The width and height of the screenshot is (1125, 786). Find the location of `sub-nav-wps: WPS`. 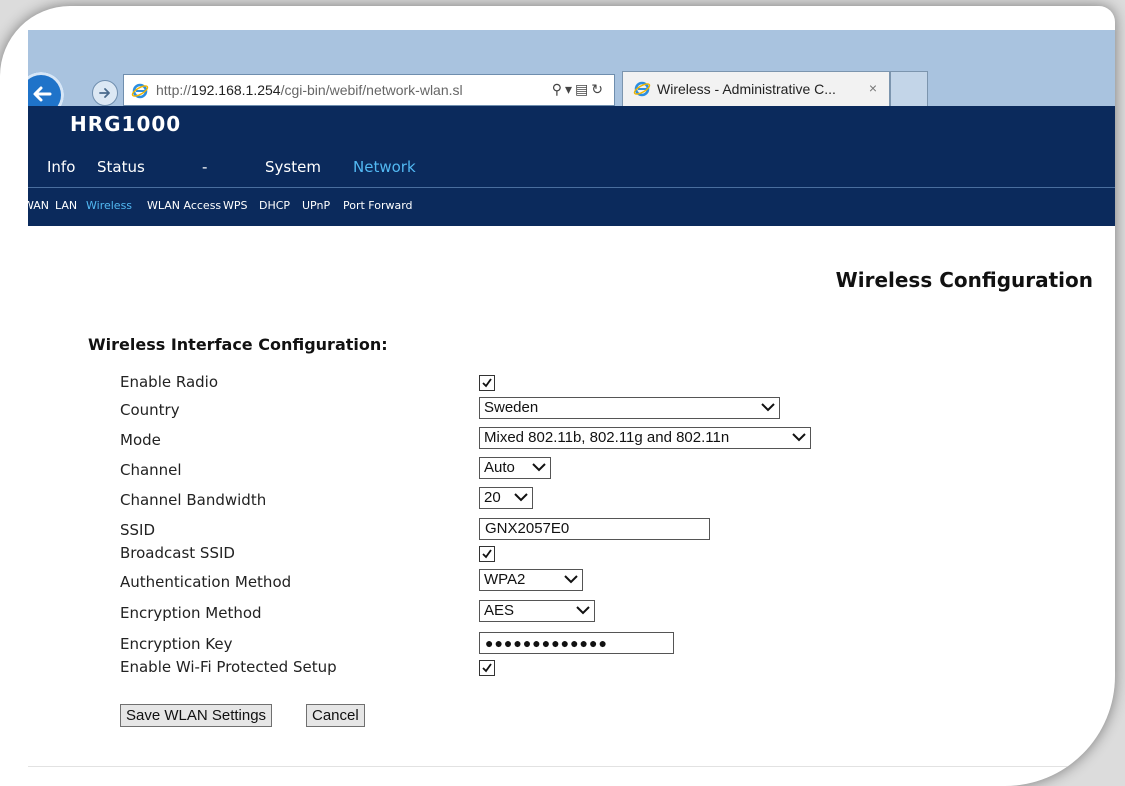

sub-nav-wps: WPS is located at coordinates (235, 205).